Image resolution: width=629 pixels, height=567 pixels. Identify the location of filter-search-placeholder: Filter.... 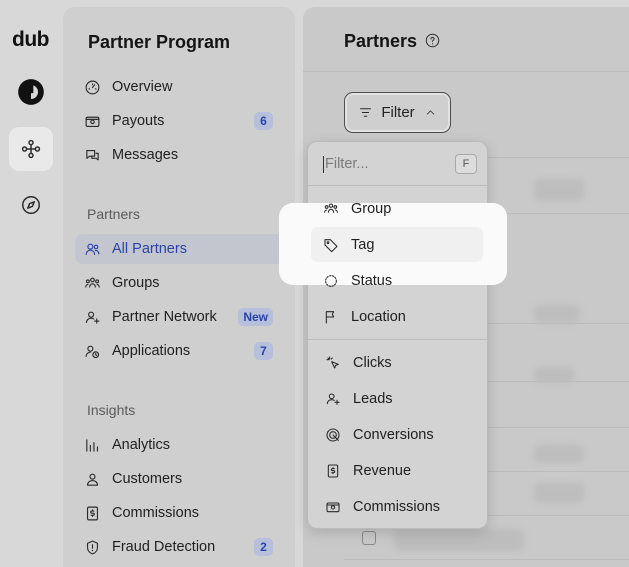
(347, 164).